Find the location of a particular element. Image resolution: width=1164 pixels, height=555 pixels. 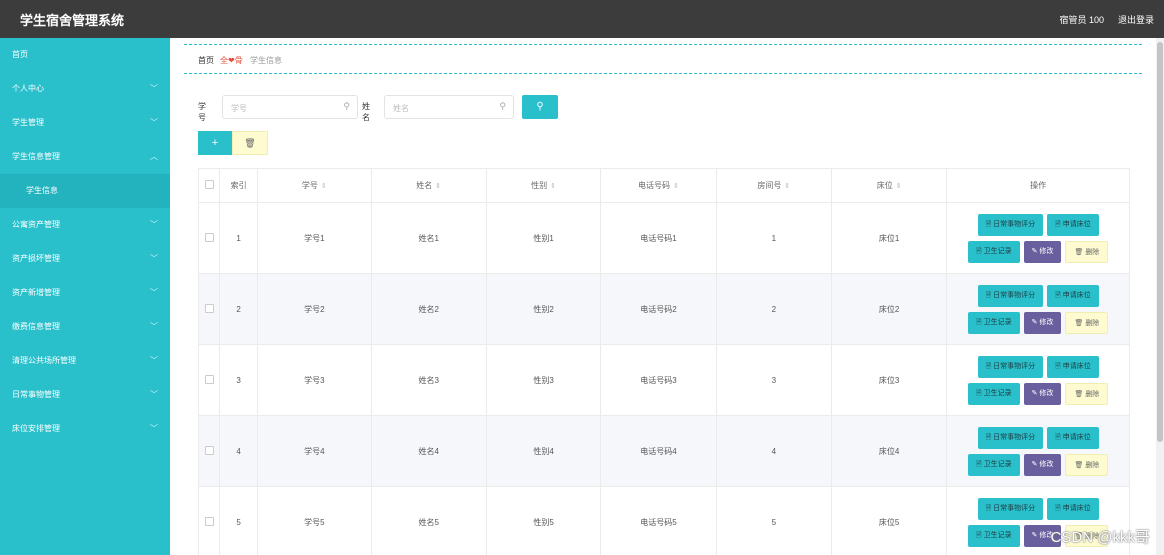

sidebar-item-label: 公寓资产管理 is located at coordinates (36, 224).